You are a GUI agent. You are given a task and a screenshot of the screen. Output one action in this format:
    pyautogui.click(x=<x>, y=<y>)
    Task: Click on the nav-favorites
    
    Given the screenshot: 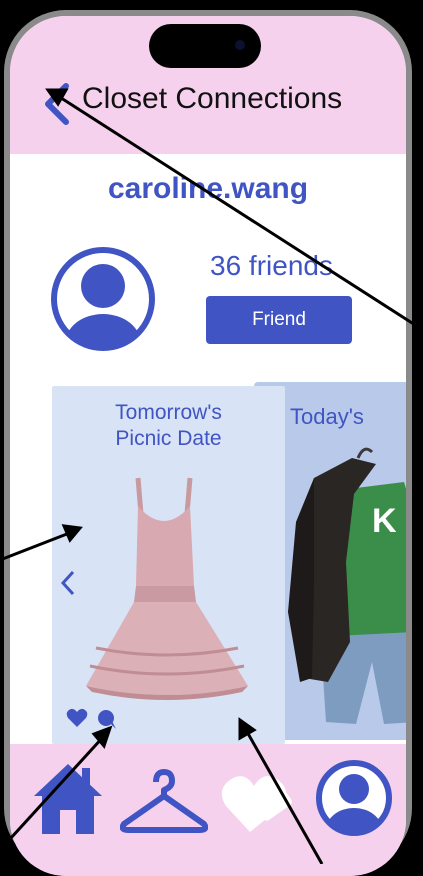 What is the action you would take?
    pyautogui.click(x=260, y=802)
    